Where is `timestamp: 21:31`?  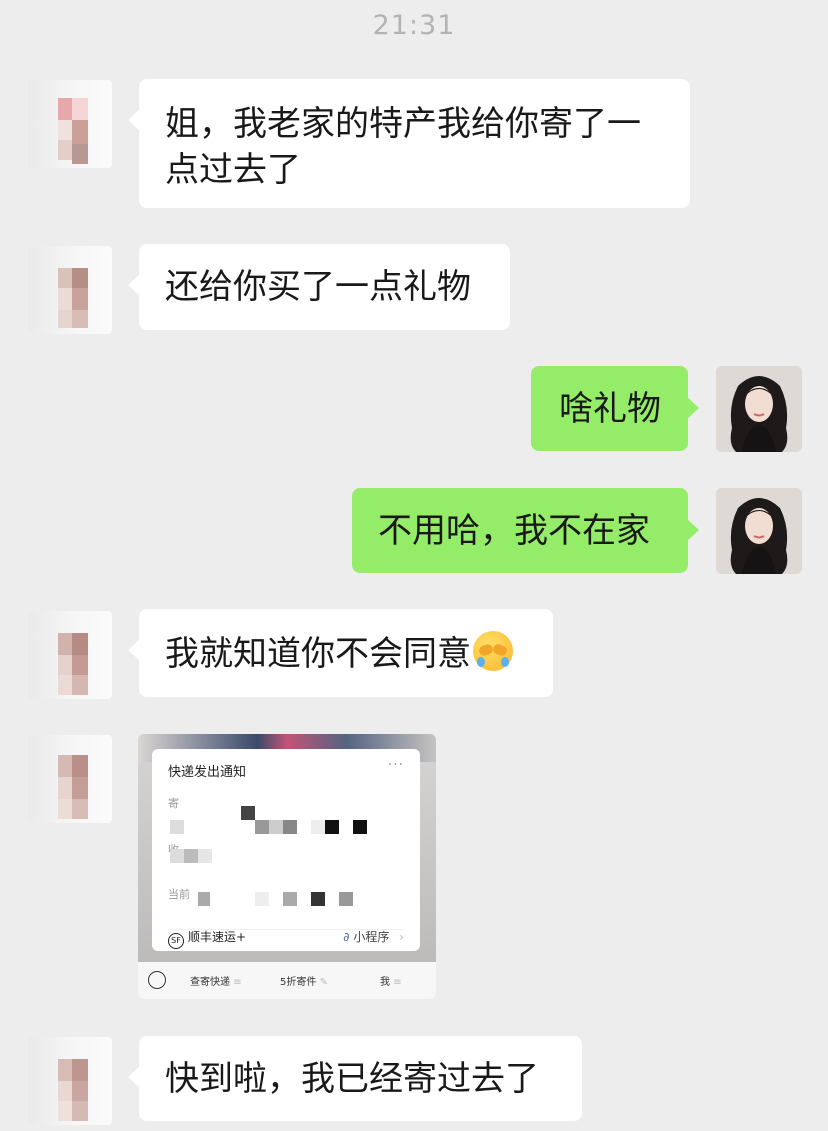
timestamp: 21:31 is located at coordinates (414, 25).